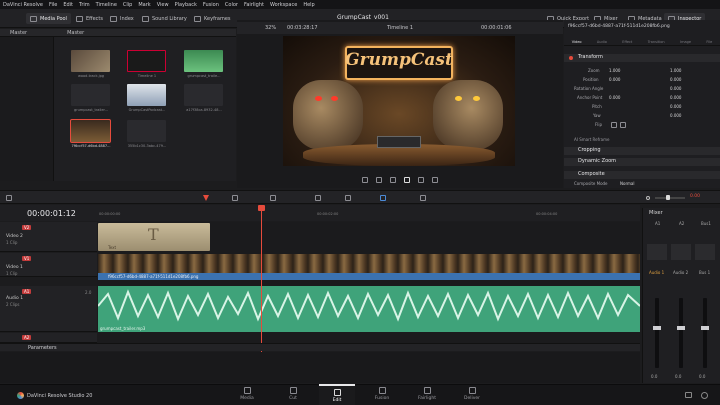 The image size is (720, 405). I want to click on zoom-level: 32%, so click(270, 28).